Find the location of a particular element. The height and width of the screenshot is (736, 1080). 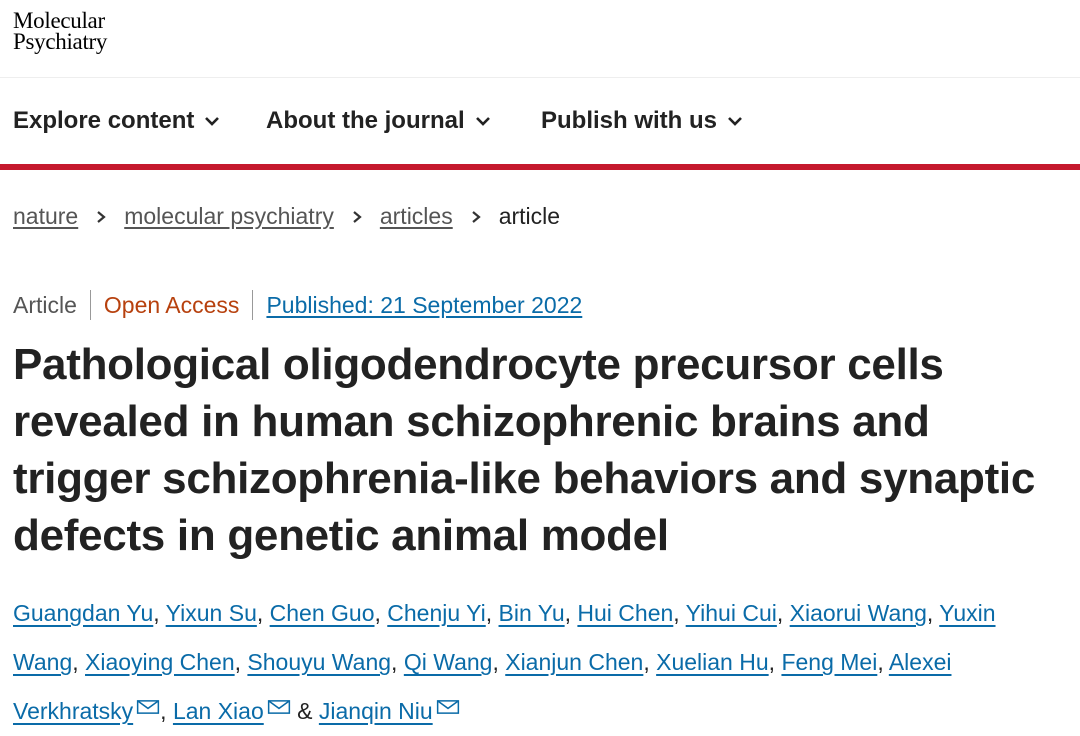

author-link: Lan Xiao is located at coordinates (218, 711).